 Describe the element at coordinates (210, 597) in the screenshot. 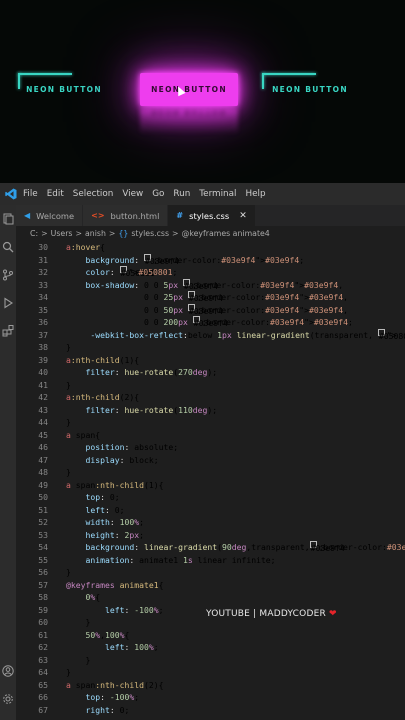

I see `code-line: 58 0%{` at that location.